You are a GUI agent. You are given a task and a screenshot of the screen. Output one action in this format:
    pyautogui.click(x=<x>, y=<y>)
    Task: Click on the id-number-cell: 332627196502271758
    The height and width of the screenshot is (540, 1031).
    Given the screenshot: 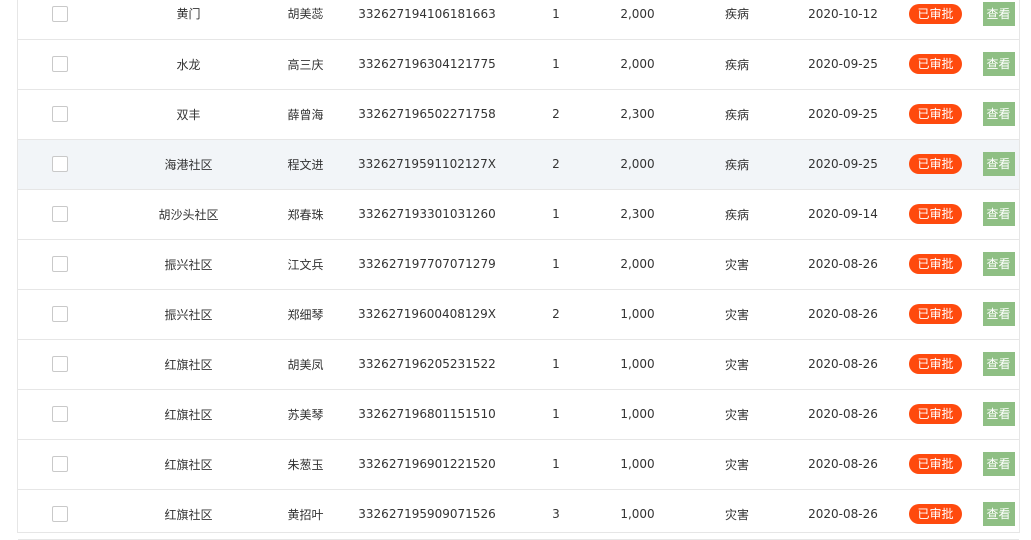 What is the action you would take?
    pyautogui.click(x=427, y=114)
    